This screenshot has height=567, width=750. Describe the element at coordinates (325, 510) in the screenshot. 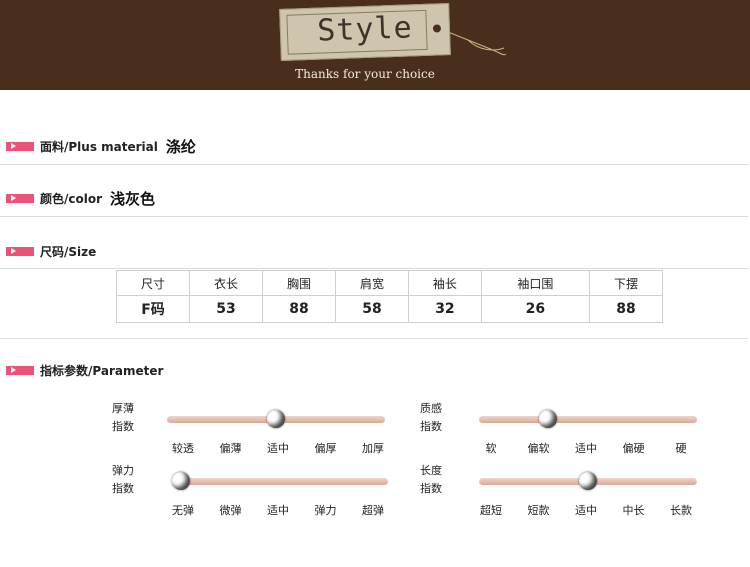

I see `tick-label: 弹力` at that location.